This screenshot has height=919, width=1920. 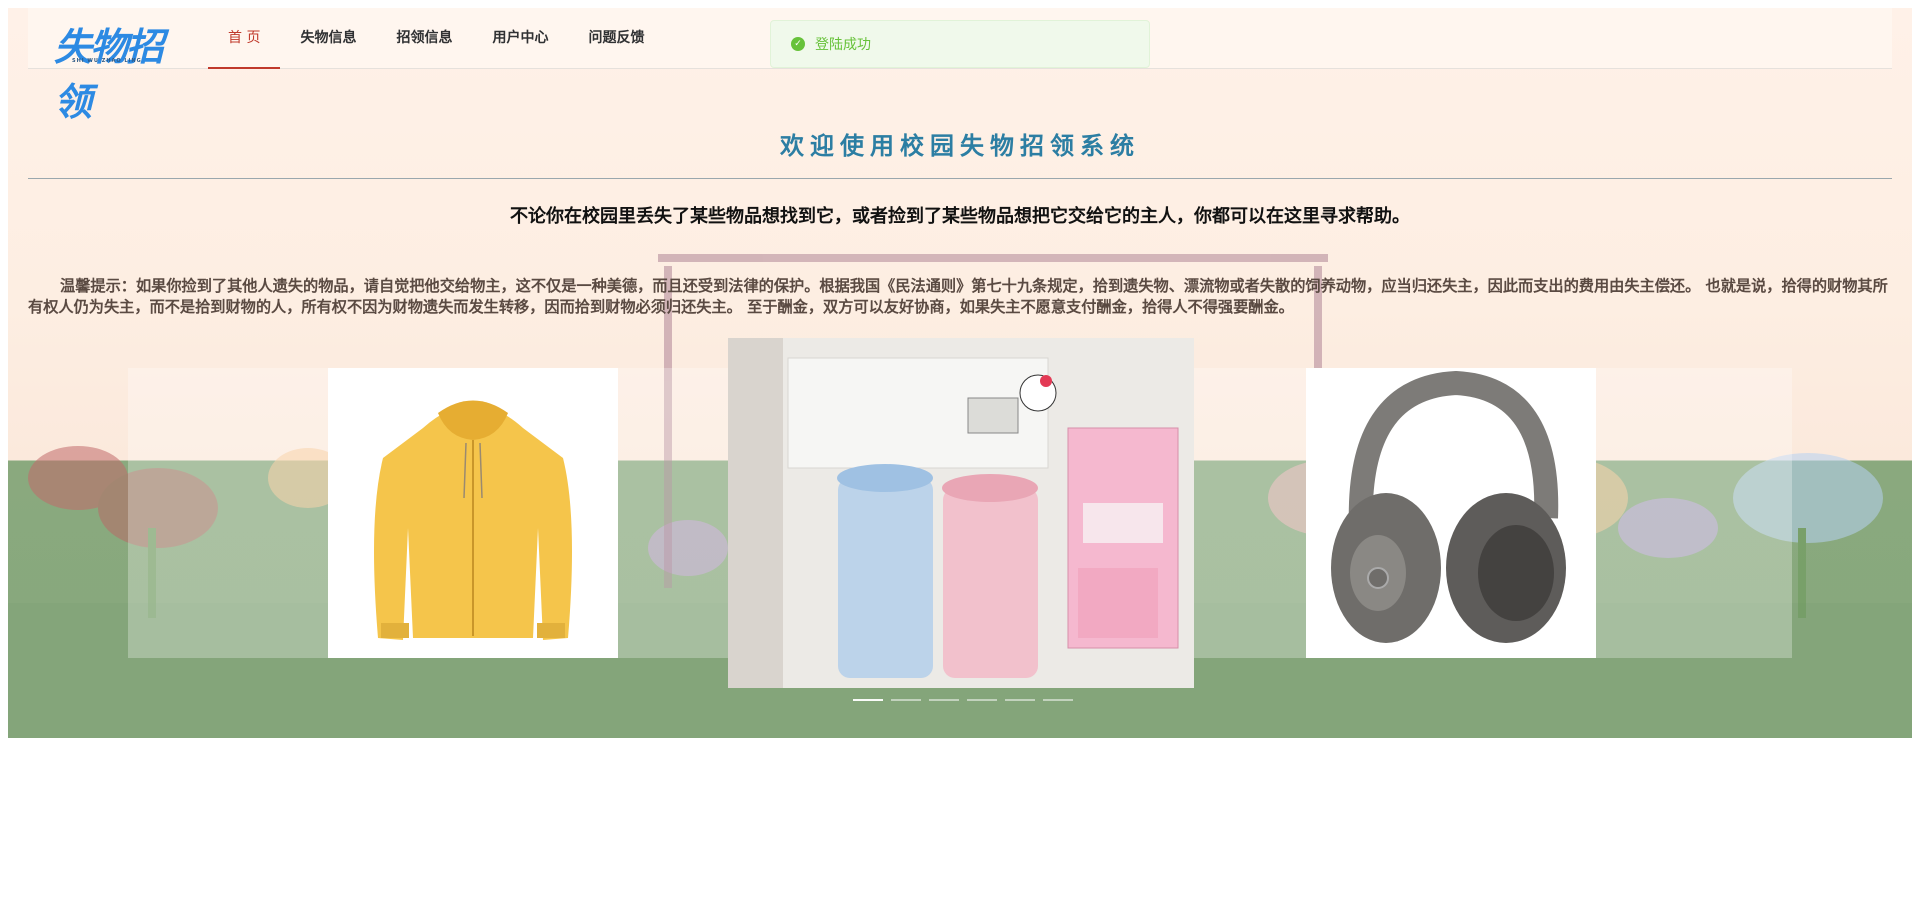 What do you see at coordinates (109, 74) in the screenshot?
I see `logo-text: 失物招领` at bounding box center [109, 74].